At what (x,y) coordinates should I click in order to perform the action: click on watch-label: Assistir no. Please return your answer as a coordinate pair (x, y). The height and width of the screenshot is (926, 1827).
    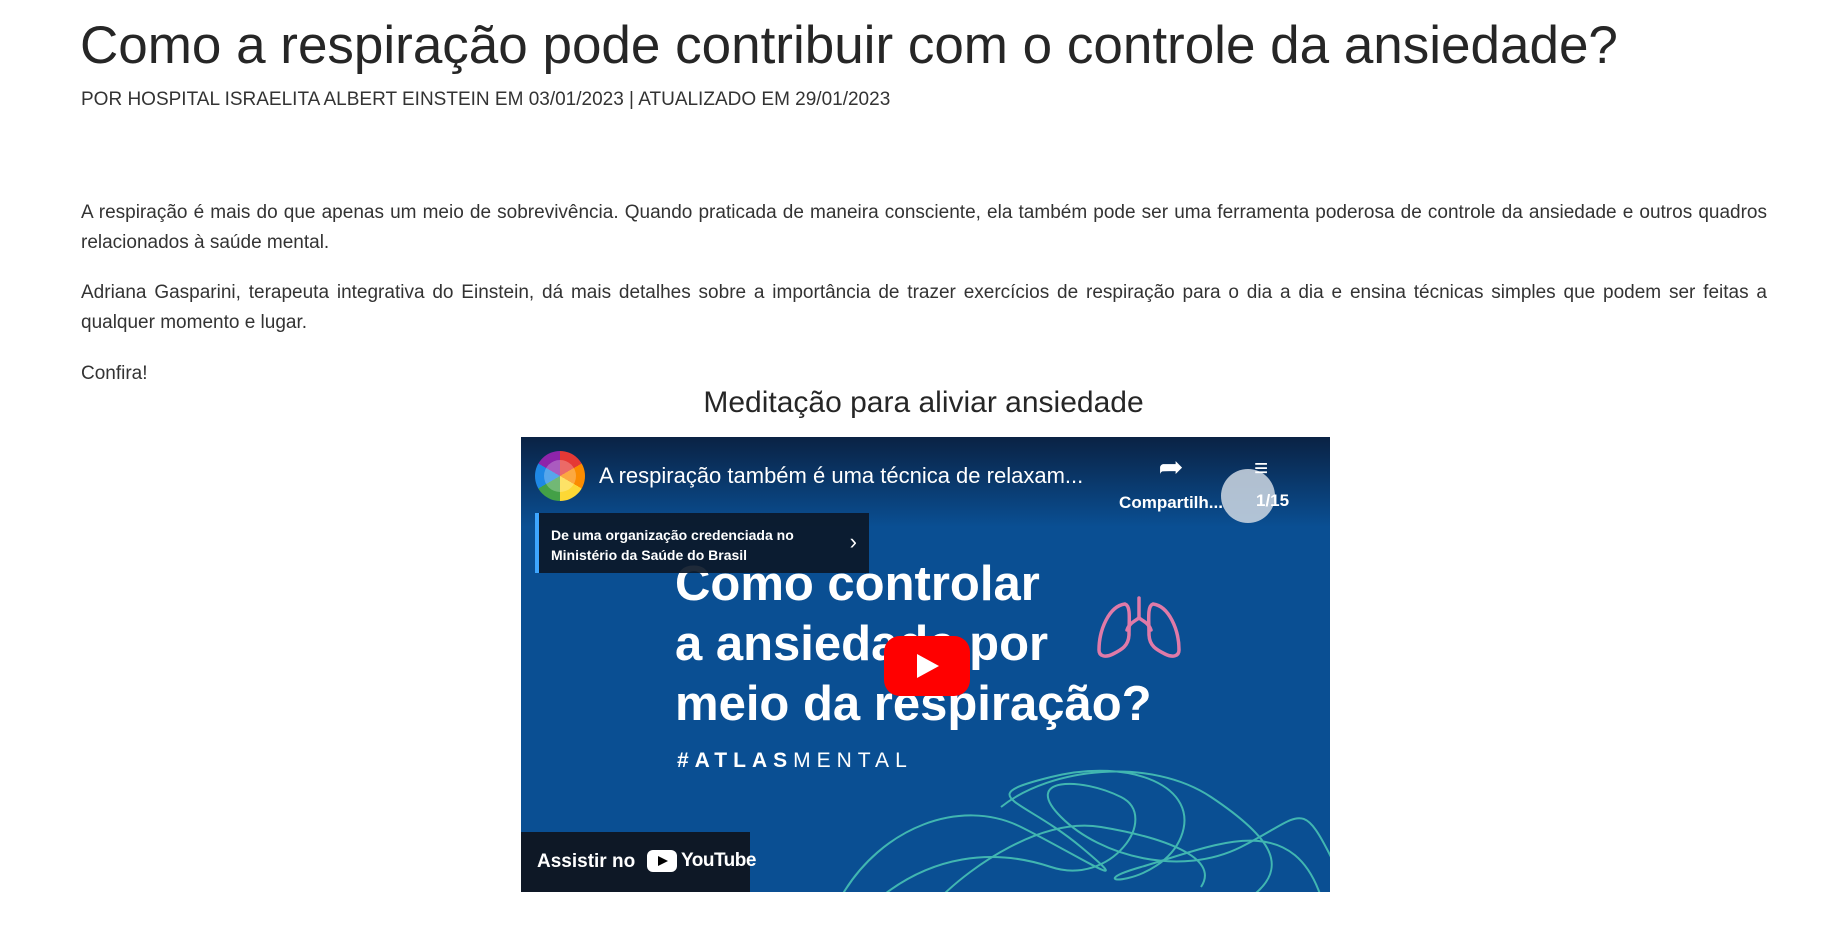
    Looking at the image, I should click on (586, 861).